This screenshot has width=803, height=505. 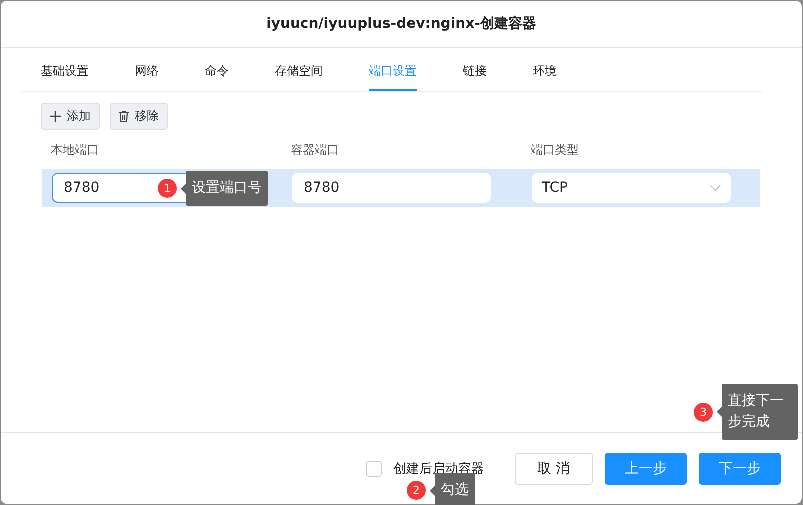 I want to click on port-type-select: TCP, so click(x=631, y=188).